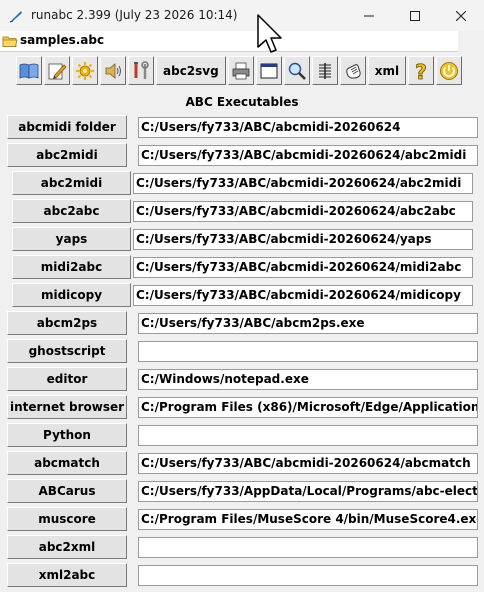 The height and width of the screenshot is (592, 484). What do you see at coordinates (67, 547) in the screenshot?
I see `executable-label-button: abc2xml` at bounding box center [67, 547].